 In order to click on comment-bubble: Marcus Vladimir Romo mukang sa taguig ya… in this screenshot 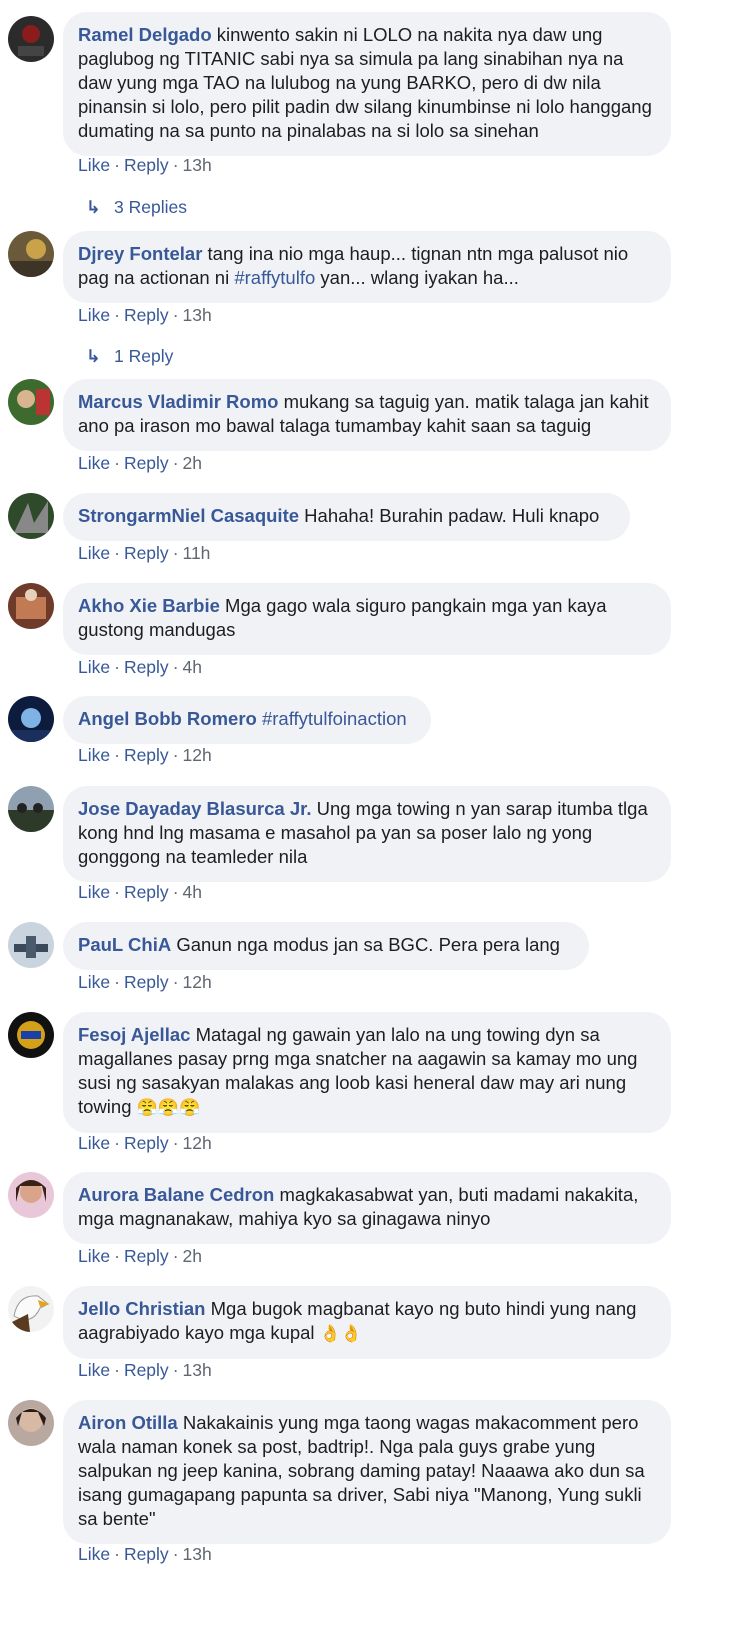, I will do `click(367, 415)`.